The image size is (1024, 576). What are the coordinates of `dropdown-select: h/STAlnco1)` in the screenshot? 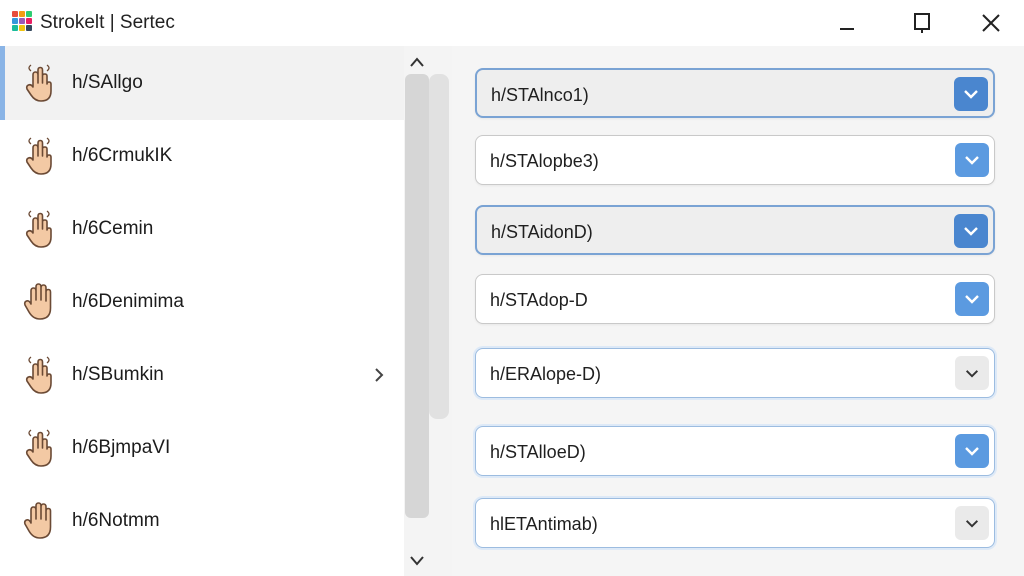 It's located at (735, 93).